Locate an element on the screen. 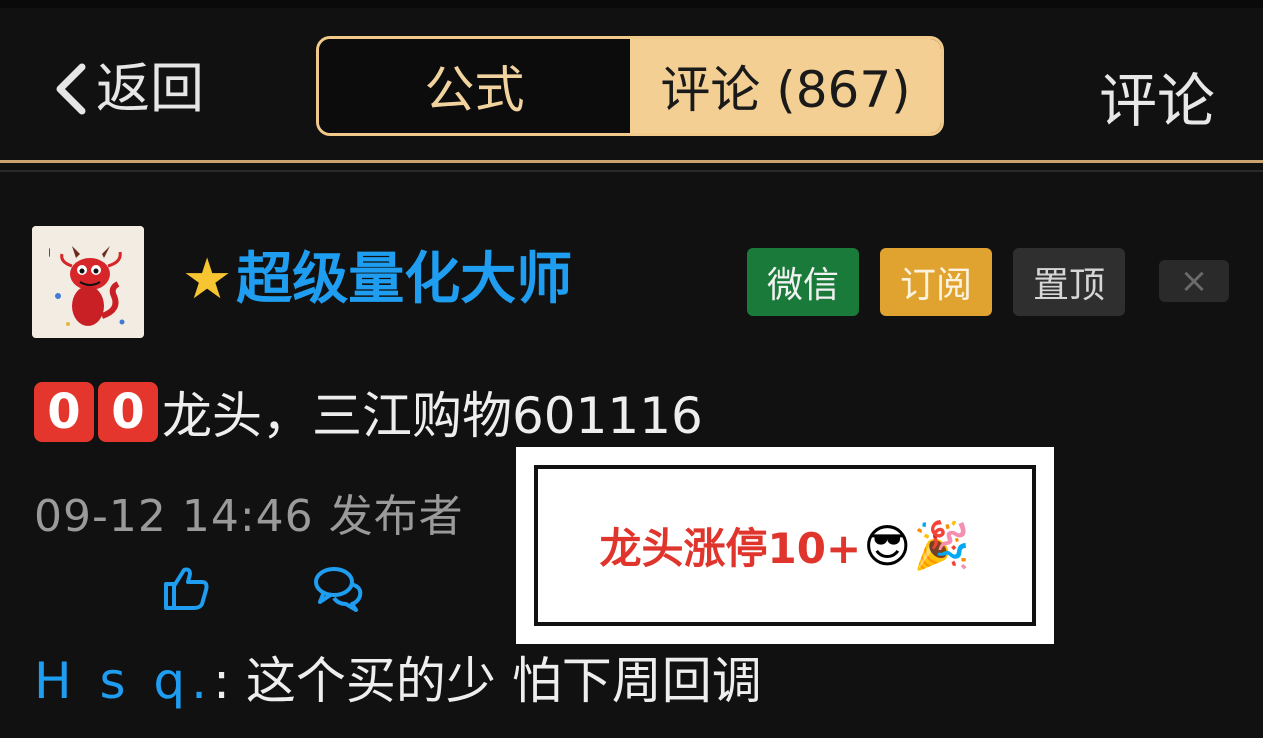  subscribe-button: 订阅 is located at coordinates (936, 282).